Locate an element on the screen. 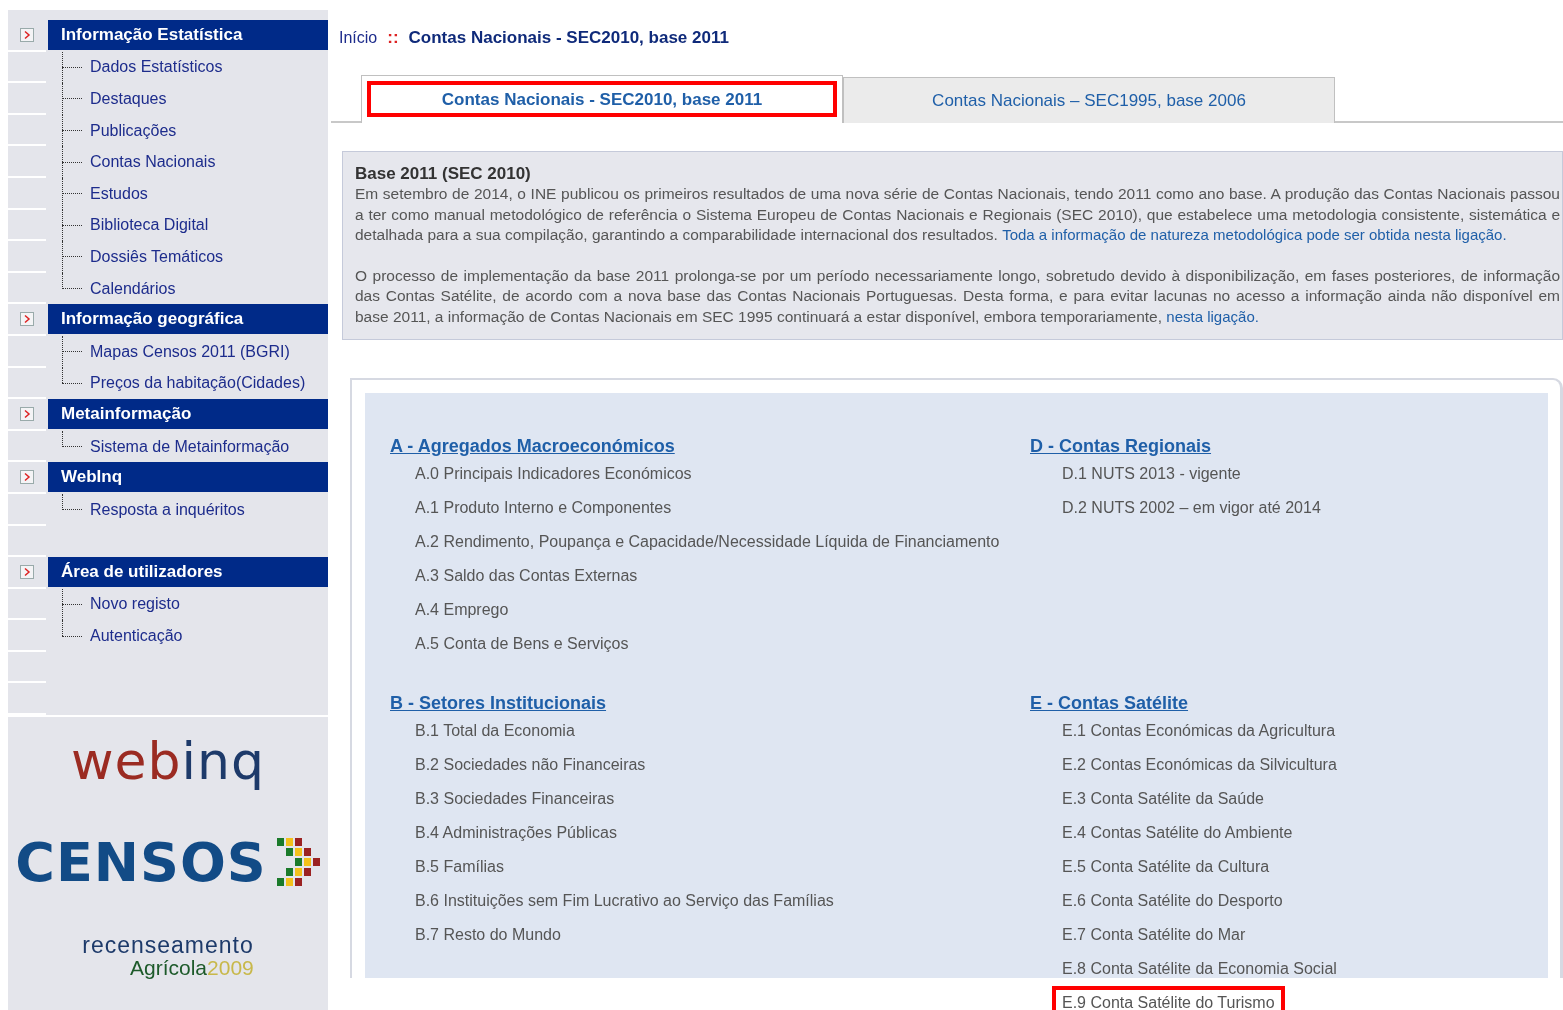  info-link: nesta ligação. is located at coordinates (1212, 316).